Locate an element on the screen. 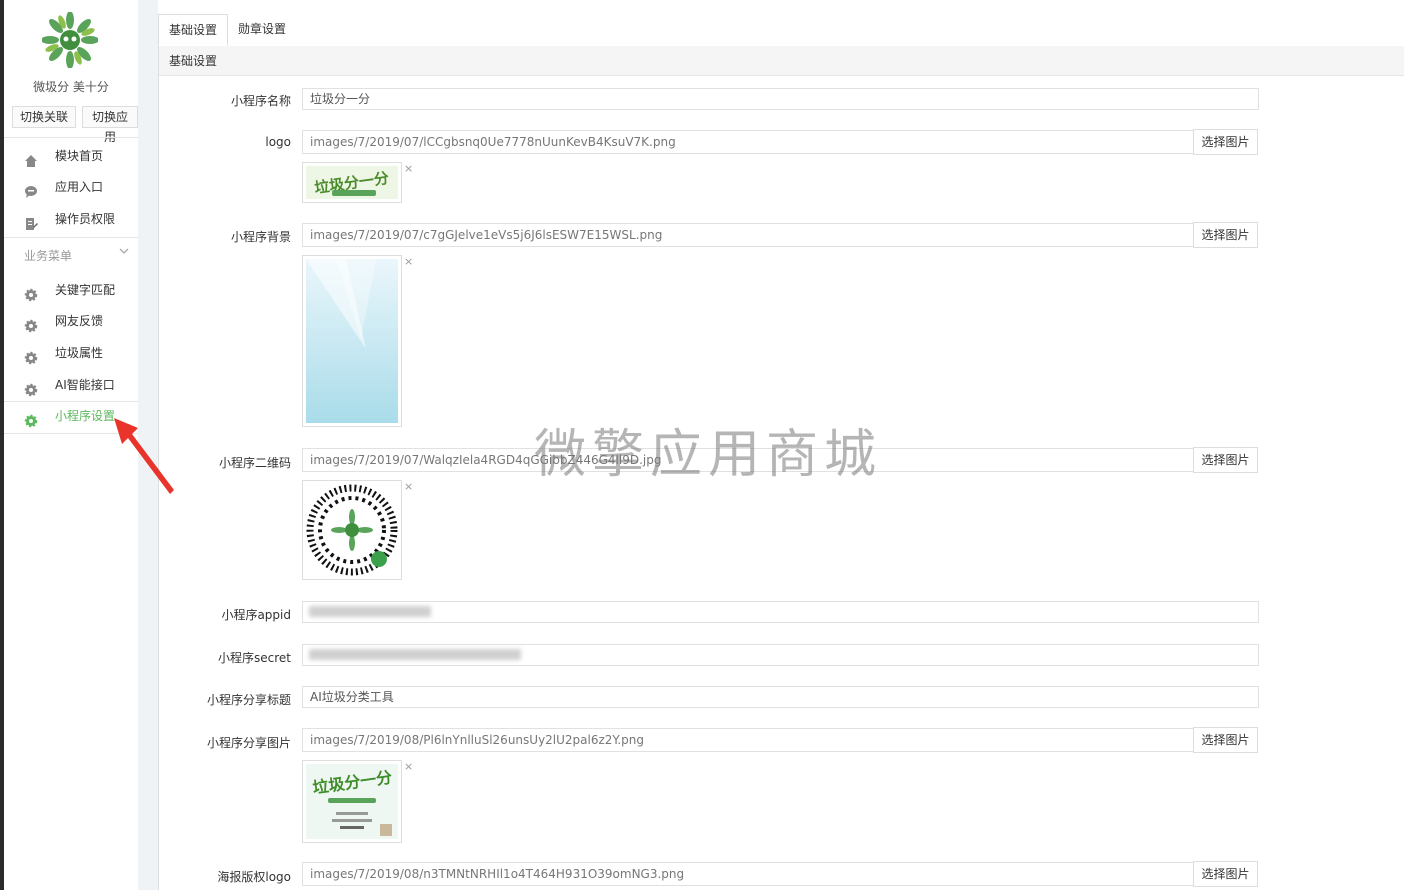 The image size is (1404, 890). sidebar-item-app-entry: 应用入口 is located at coordinates (71, 187).